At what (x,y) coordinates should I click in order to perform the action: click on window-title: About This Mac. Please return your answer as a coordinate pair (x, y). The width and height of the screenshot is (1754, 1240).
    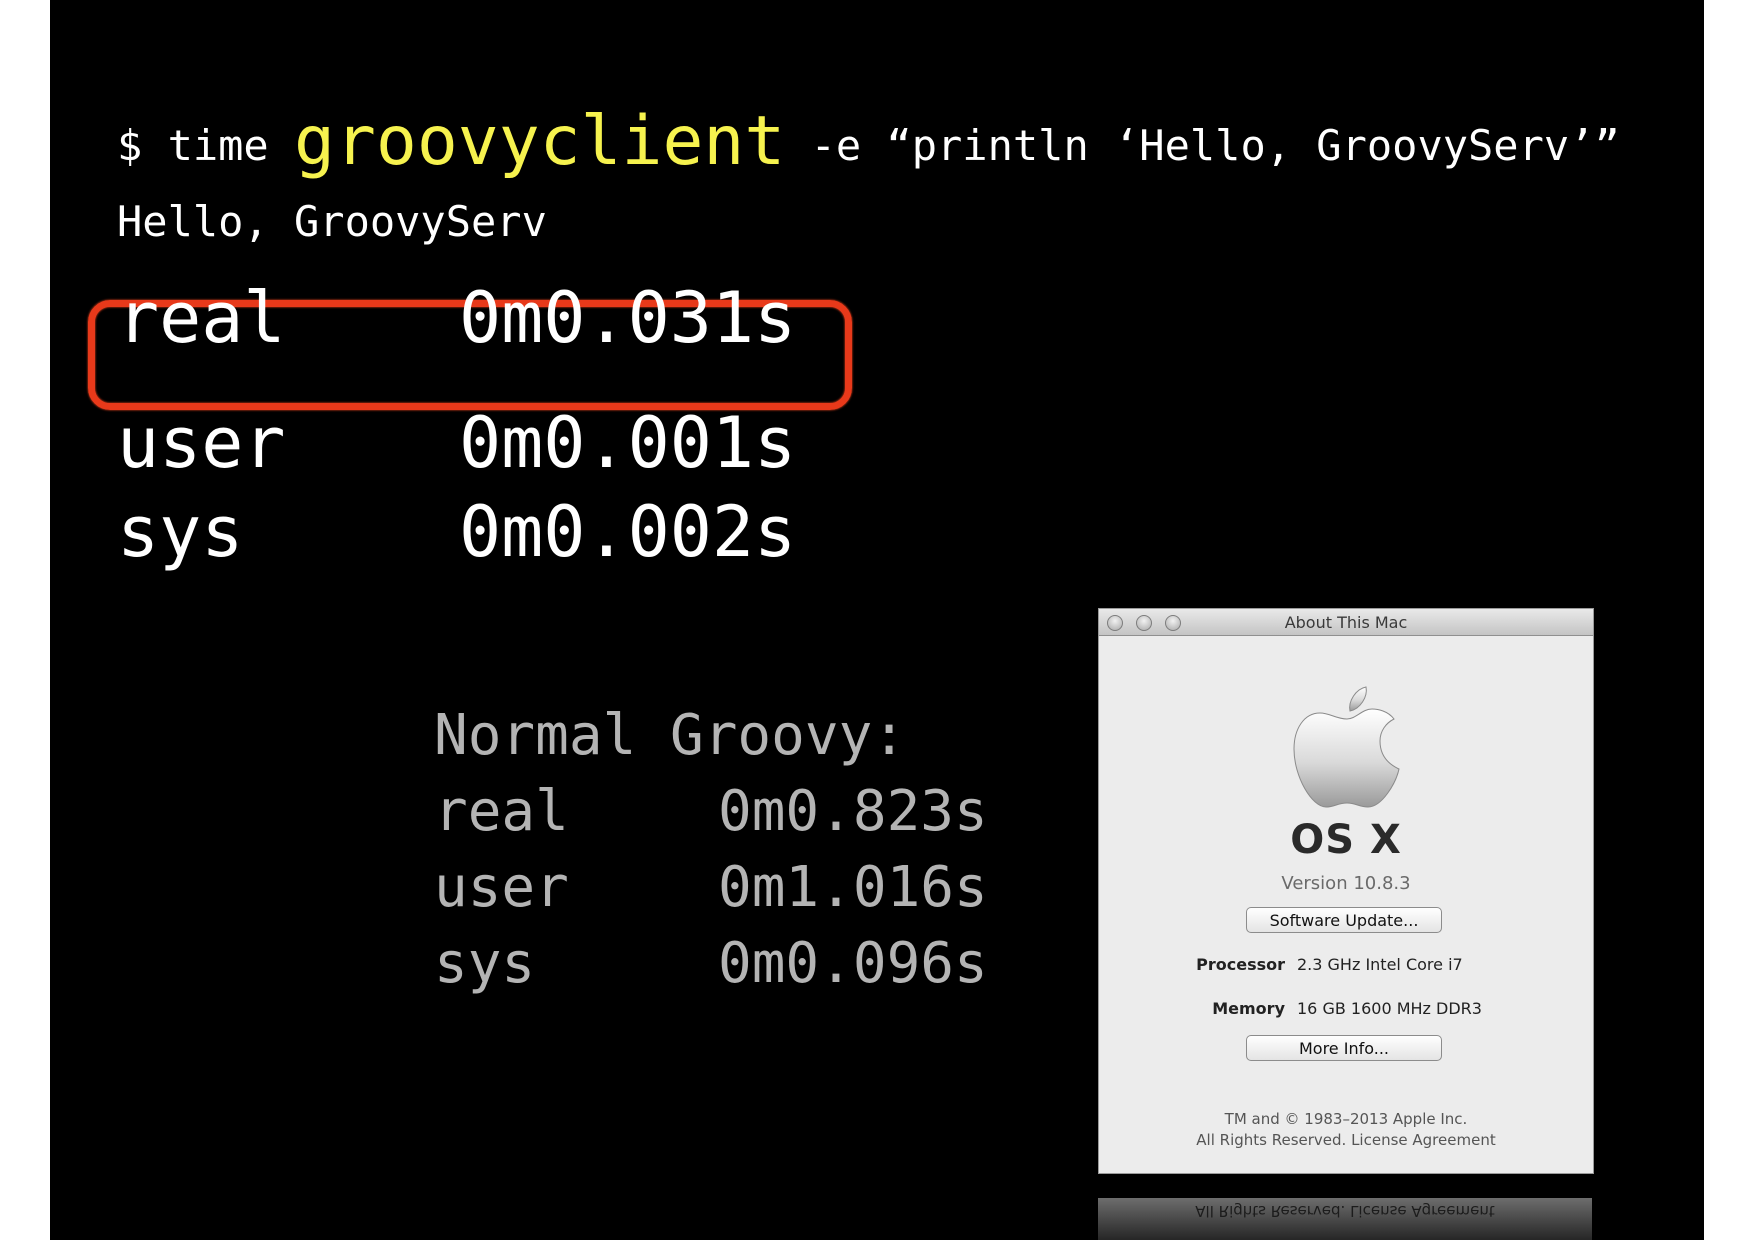
    Looking at the image, I should click on (1346, 622).